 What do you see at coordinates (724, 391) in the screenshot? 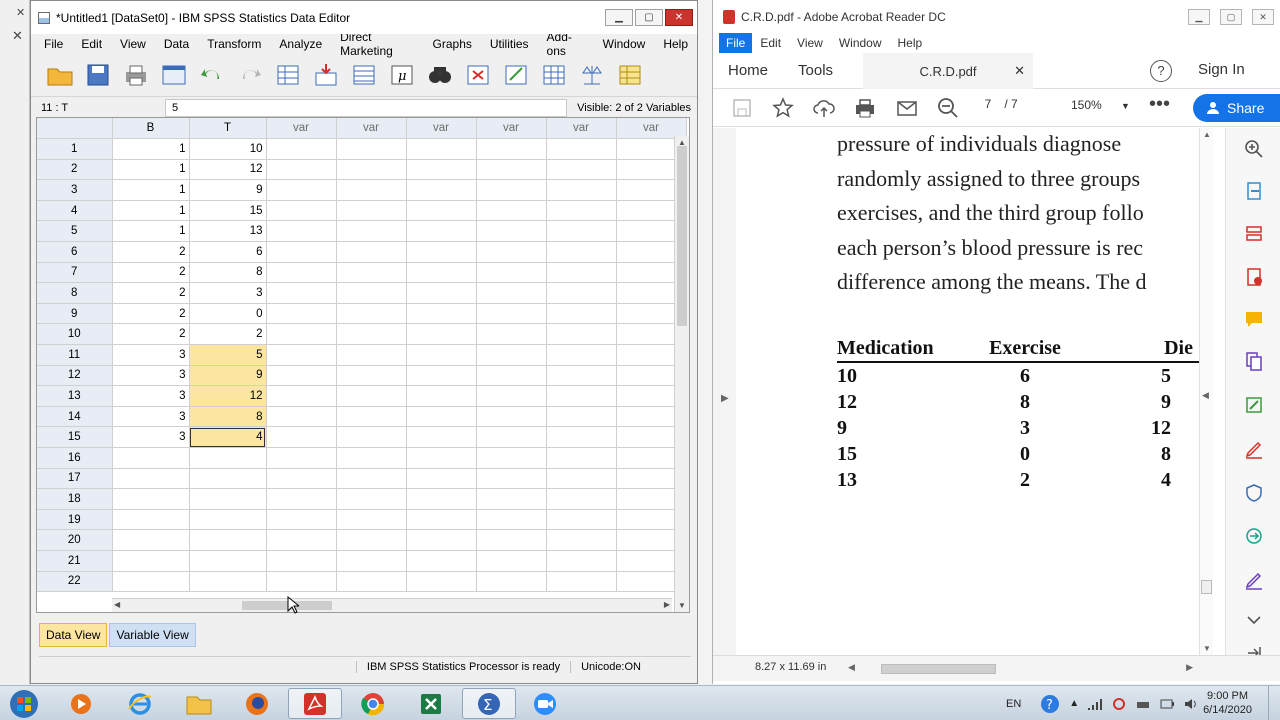
I see `left-panel-toggle: ▶` at bounding box center [724, 391].